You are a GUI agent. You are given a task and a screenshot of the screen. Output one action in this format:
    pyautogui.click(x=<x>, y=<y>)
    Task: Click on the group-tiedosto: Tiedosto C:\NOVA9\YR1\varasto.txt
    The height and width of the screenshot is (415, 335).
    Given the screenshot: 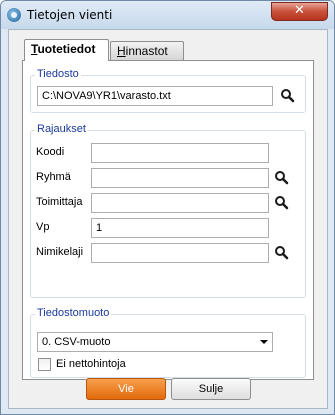 What is the action you would take?
    pyautogui.click(x=168, y=90)
    